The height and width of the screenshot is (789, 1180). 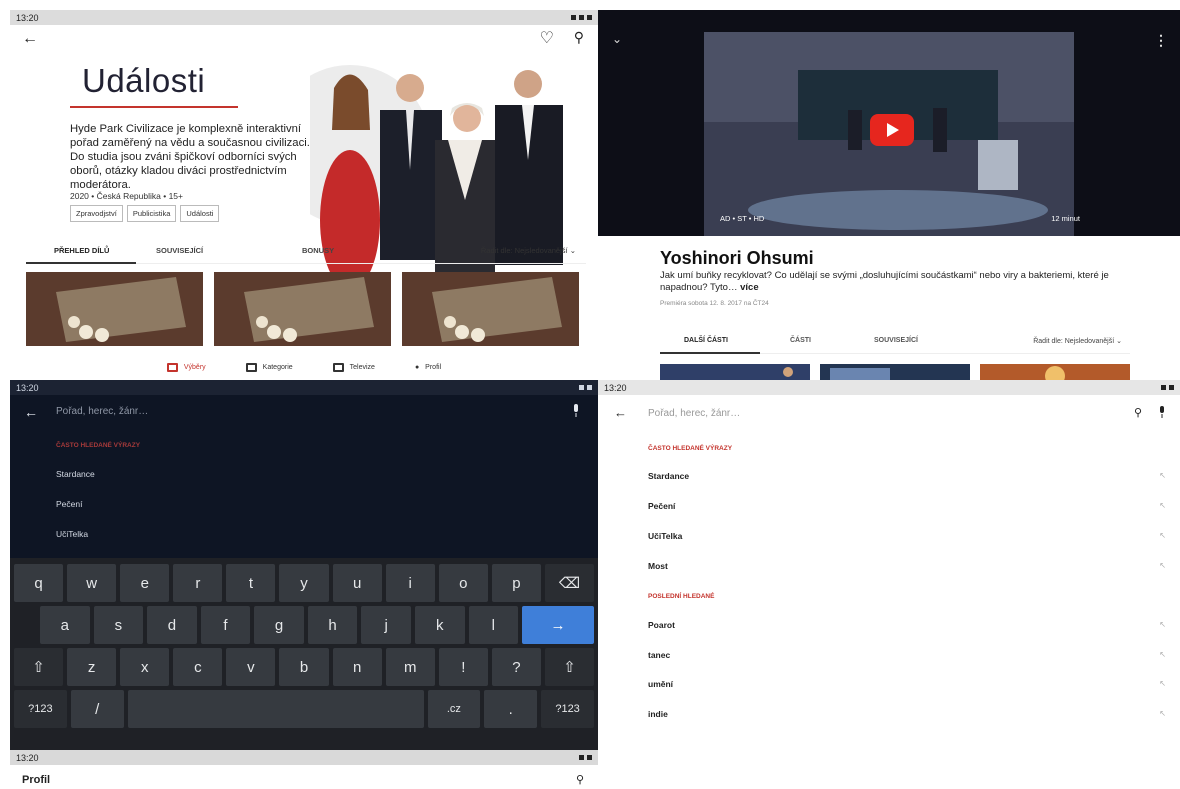 What do you see at coordinates (547, 38) in the screenshot?
I see `favorite-heart-icon: ♡` at bounding box center [547, 38].